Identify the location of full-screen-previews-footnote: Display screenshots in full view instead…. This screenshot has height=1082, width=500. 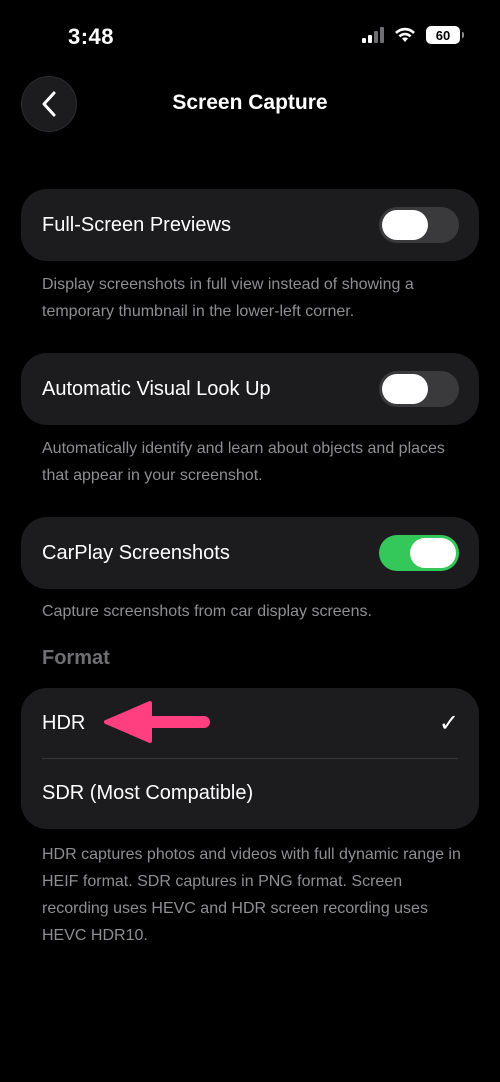
(228, 298).